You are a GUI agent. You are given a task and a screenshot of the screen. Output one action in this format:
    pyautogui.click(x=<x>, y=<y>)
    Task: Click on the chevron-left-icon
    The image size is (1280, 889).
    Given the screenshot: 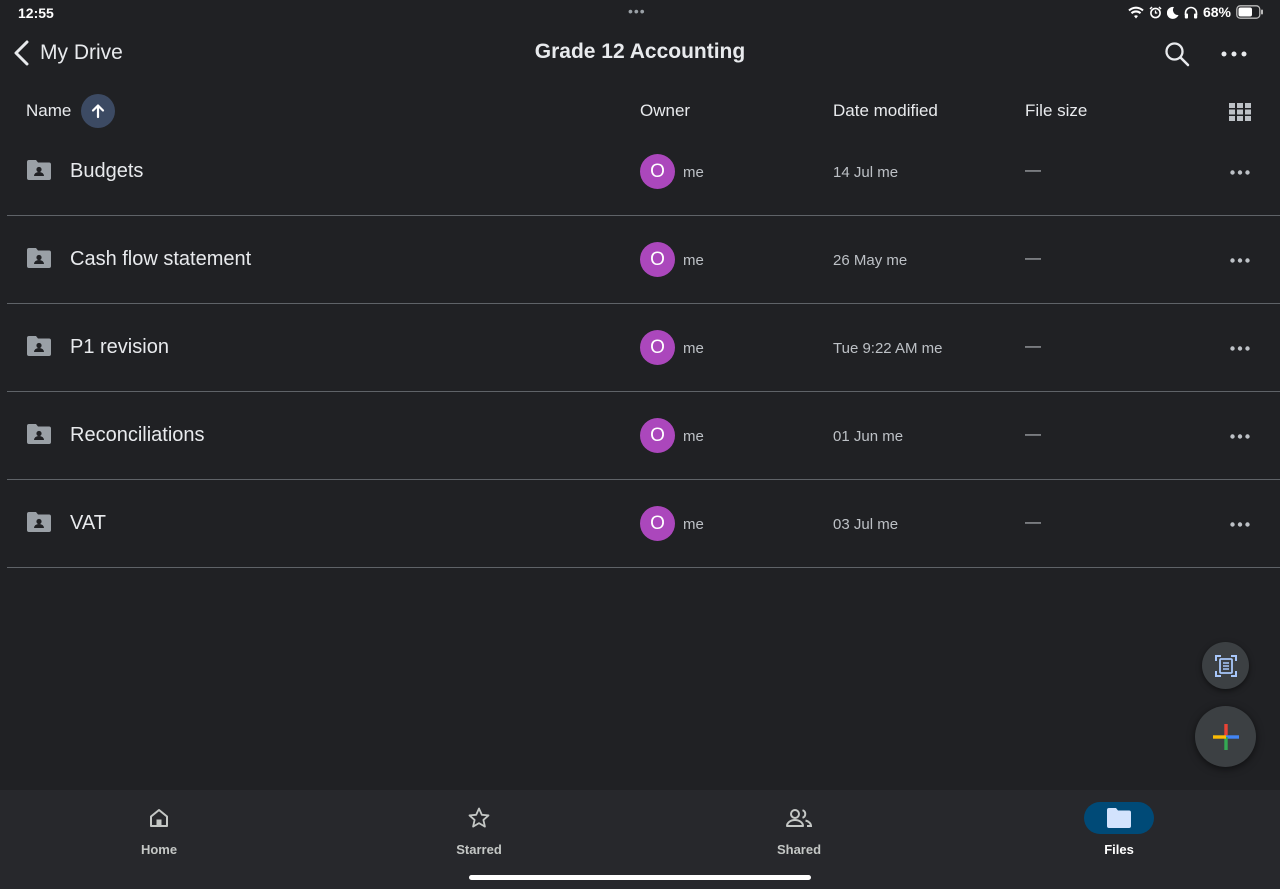 What is the action you would take?
    pyautogui.click(x=21, y=53)
    